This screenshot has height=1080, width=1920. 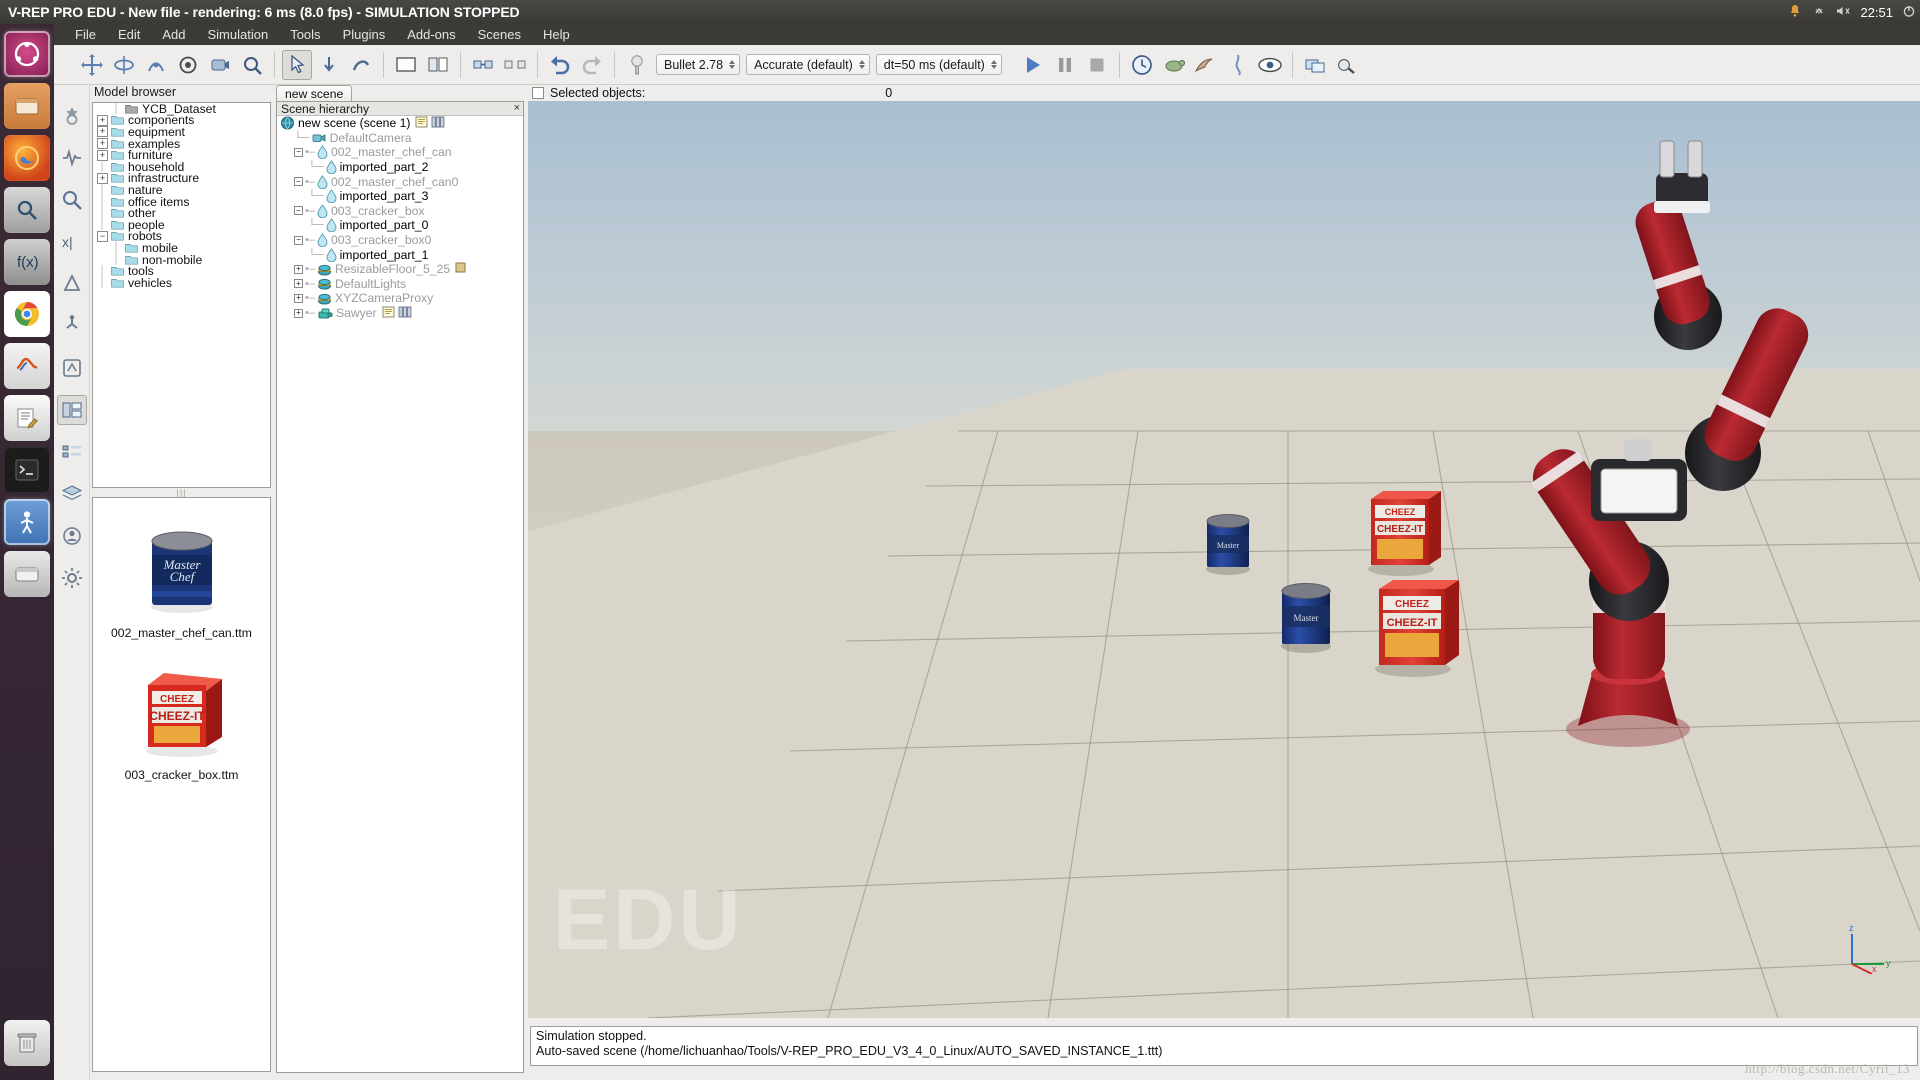 What do you see at coordinates (181, 178) in the screenshot?
I see `model-browser-node: + infrastructure` at bounding box center [181, 178].